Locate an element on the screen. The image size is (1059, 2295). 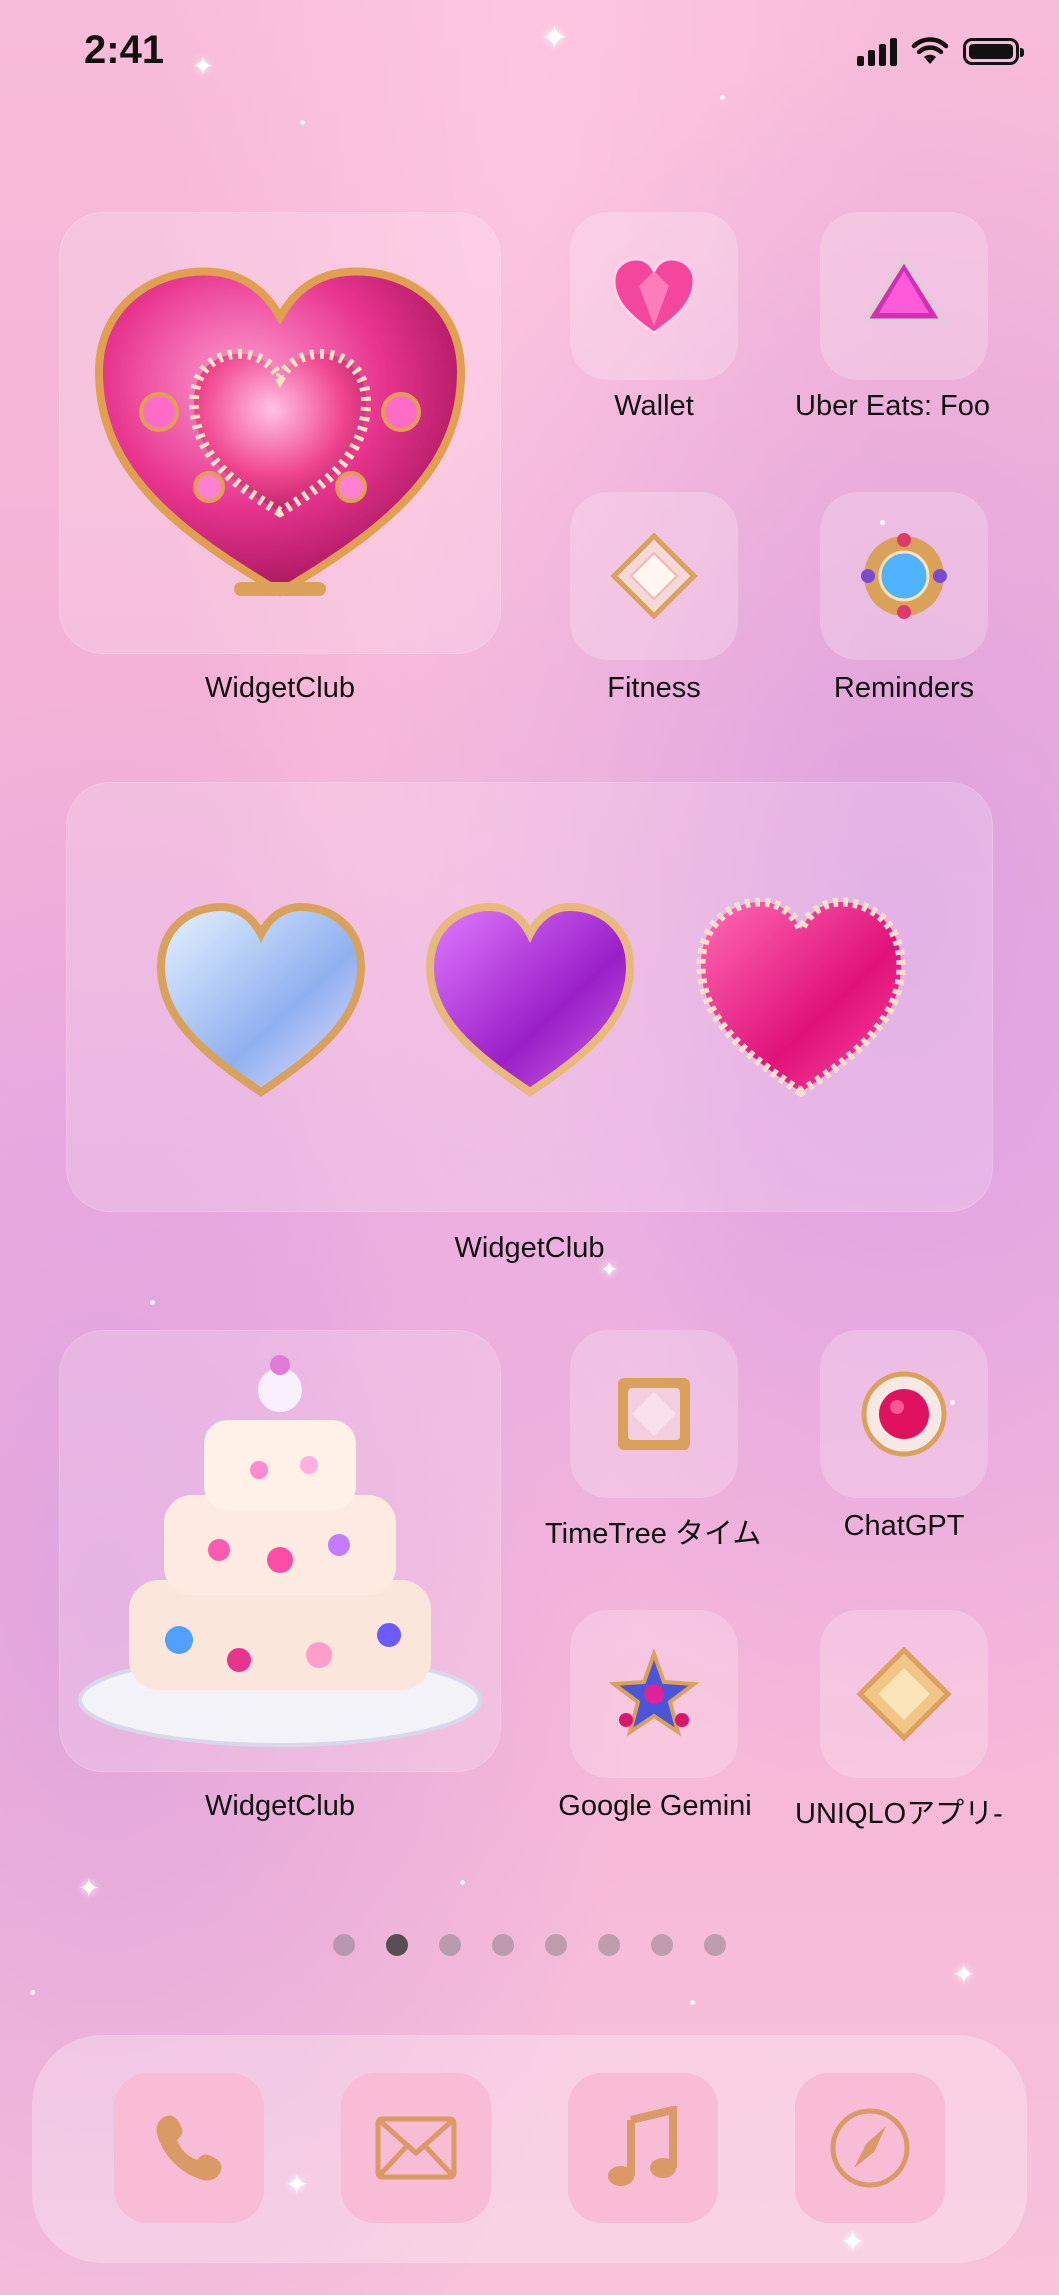
square-gem-icon is located at coordinates (654, 1414).